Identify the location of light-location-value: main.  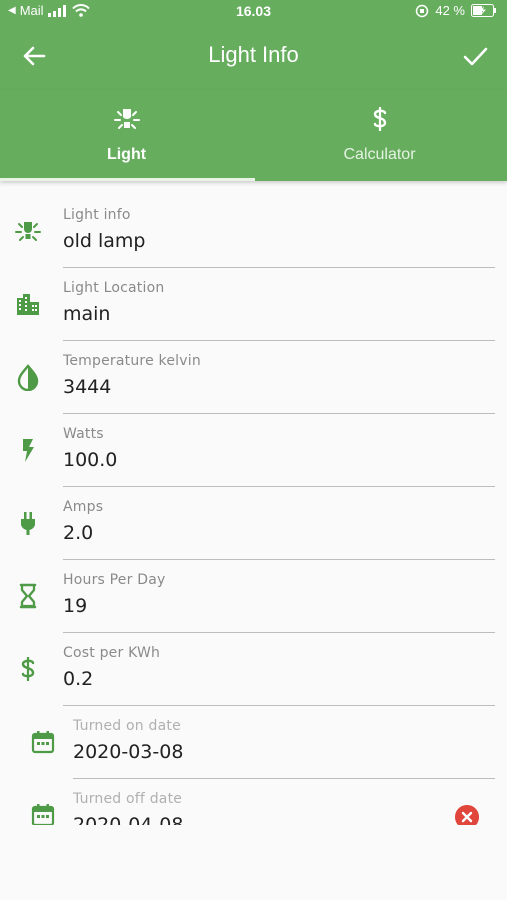
(86, 314).